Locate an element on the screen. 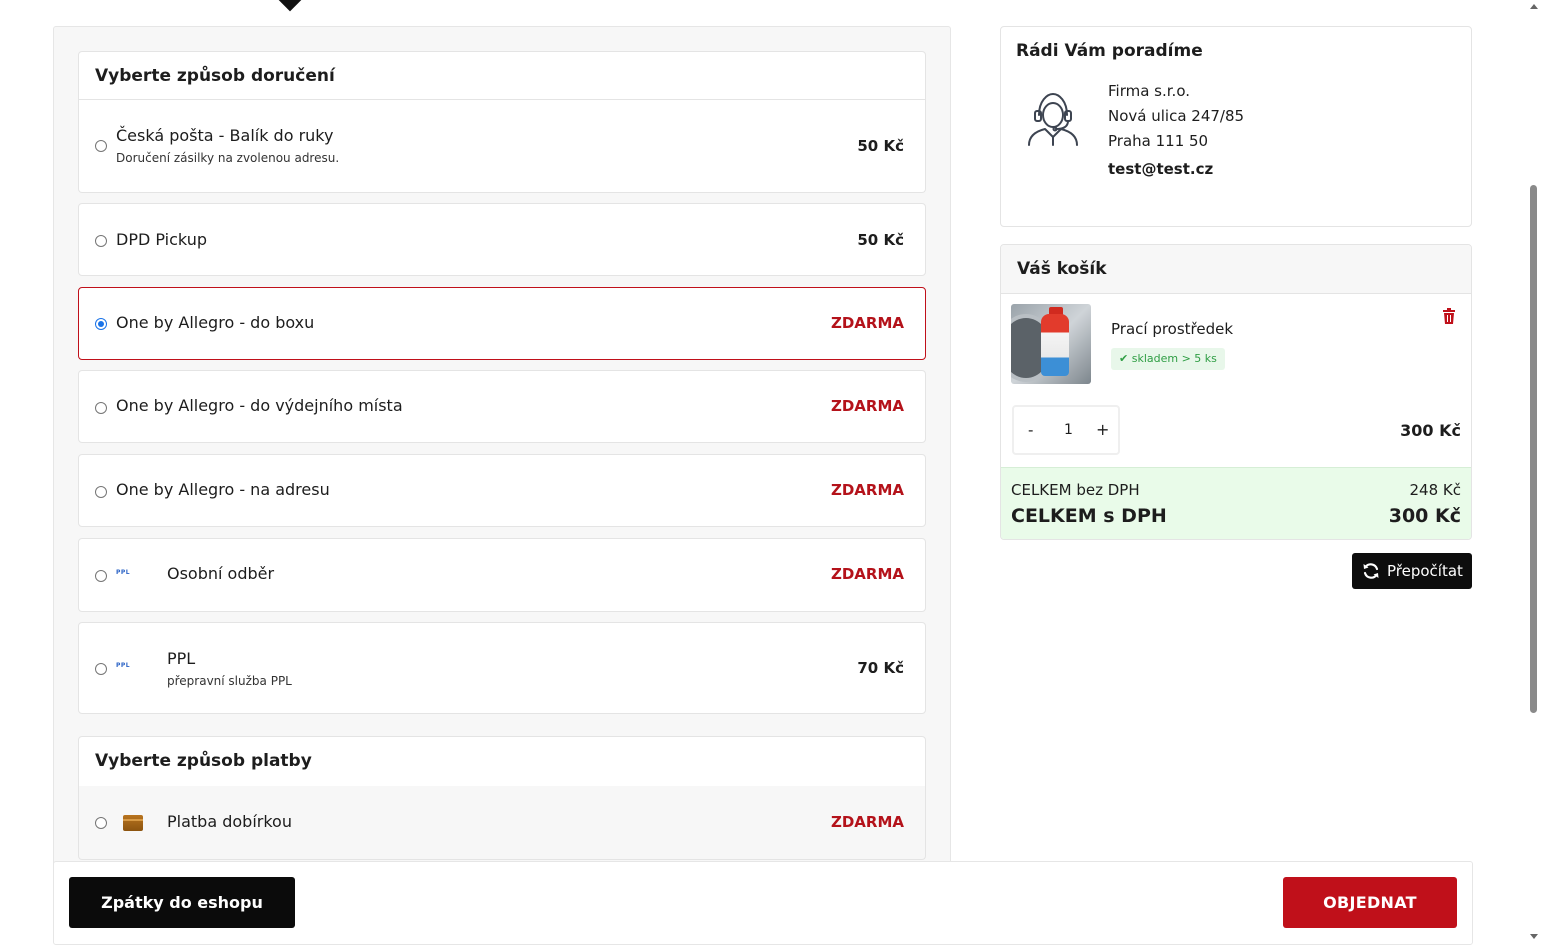 The width and height of the screenshot is (1541, 945). delivery-option-ppl: PPL PPL přepravní služba PPL 70 Kč is located at coordinates (502, 668).